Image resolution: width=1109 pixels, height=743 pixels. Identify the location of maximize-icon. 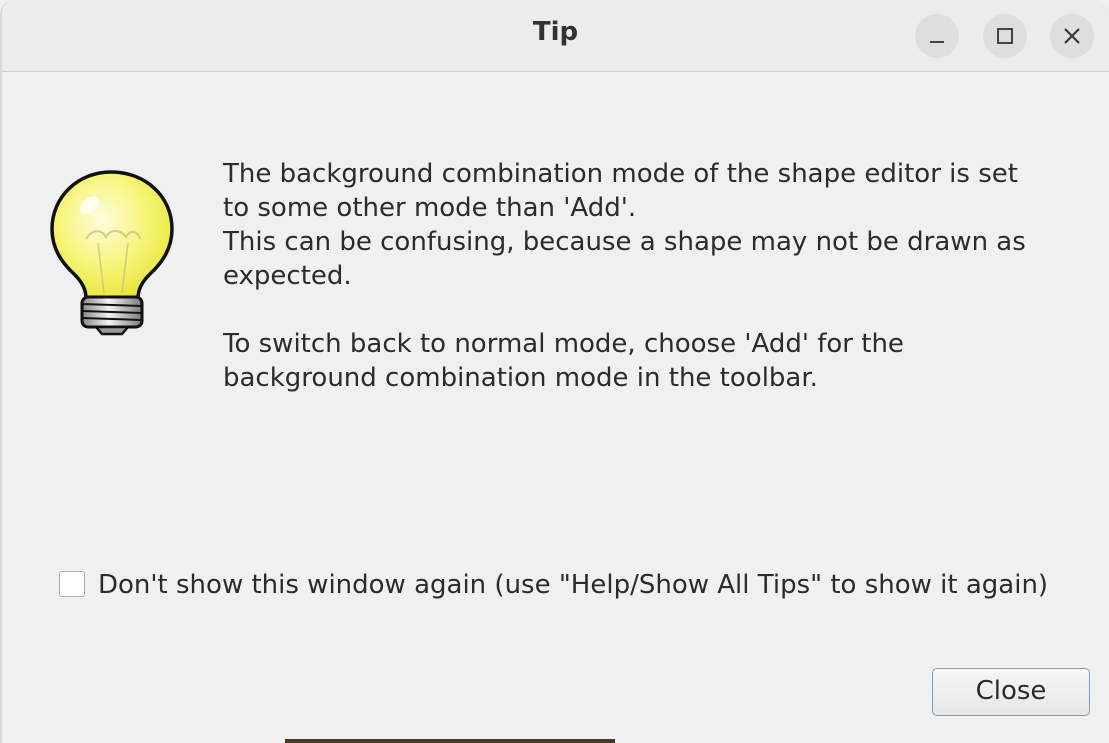
(1005, 36).